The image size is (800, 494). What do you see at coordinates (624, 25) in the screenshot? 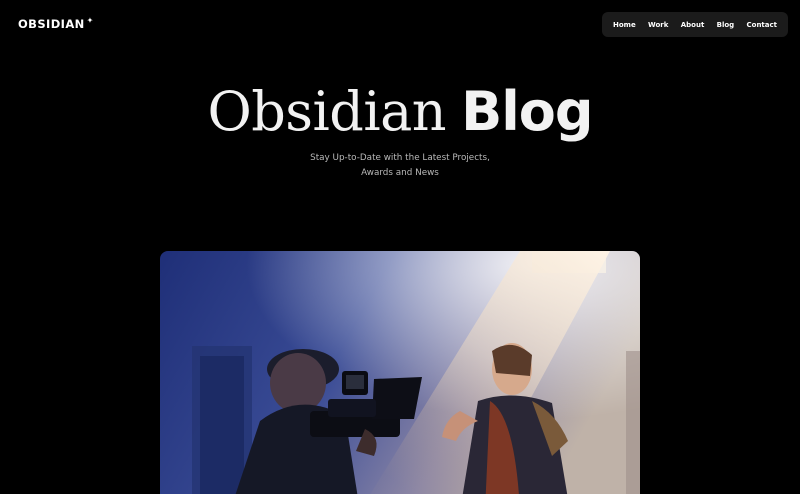
I see `nav-home: Home` at bounding box center [624, 25].